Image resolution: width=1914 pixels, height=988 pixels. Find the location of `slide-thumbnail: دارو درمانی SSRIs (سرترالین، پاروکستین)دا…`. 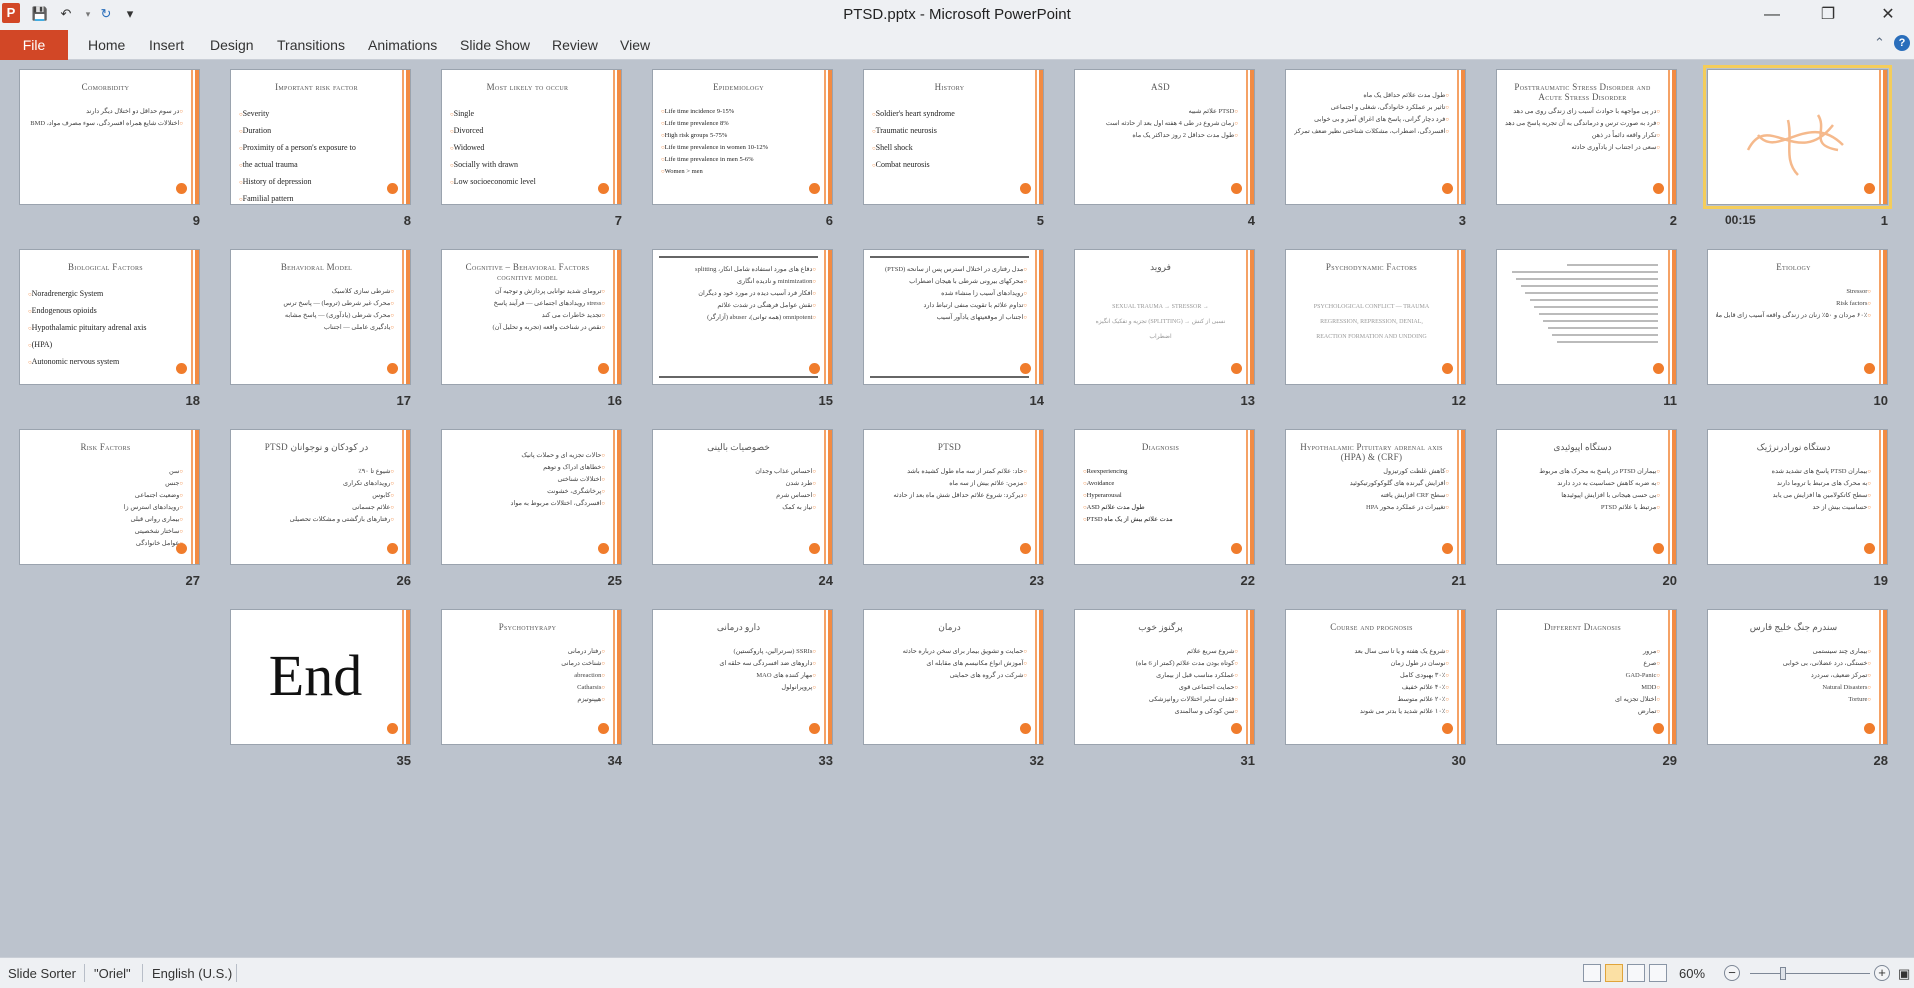

slide-thumbnail: دارو درمانی SSRIs (سرترالین، پاروکستین)دا… is located at coordinates (742, 677).